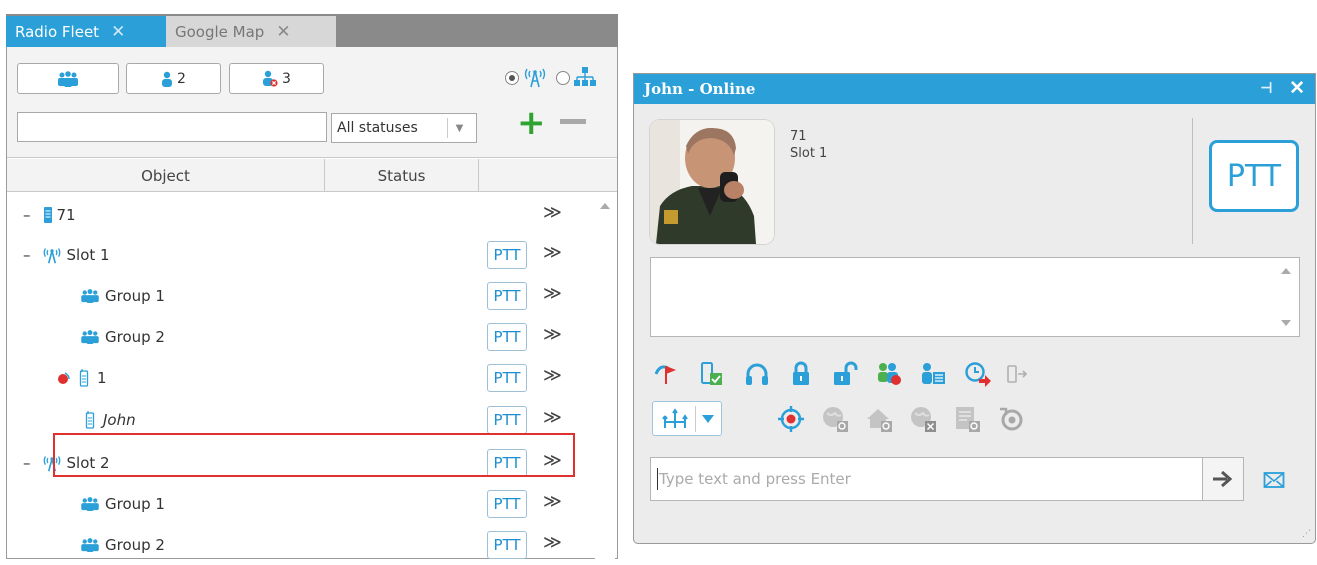 This screenshot has width=1317, height=565. I want to click on gps-locate-icon, so click(791, 419).